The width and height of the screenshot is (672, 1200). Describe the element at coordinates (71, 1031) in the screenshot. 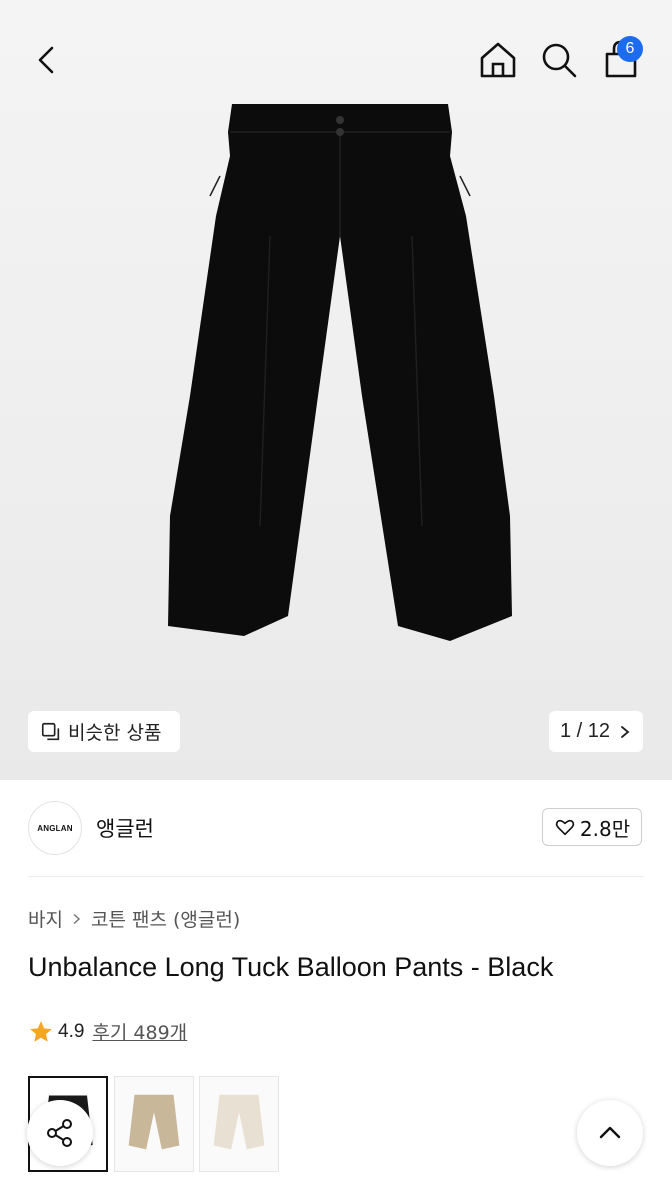

I see `rating-score: 4.9` at that location.